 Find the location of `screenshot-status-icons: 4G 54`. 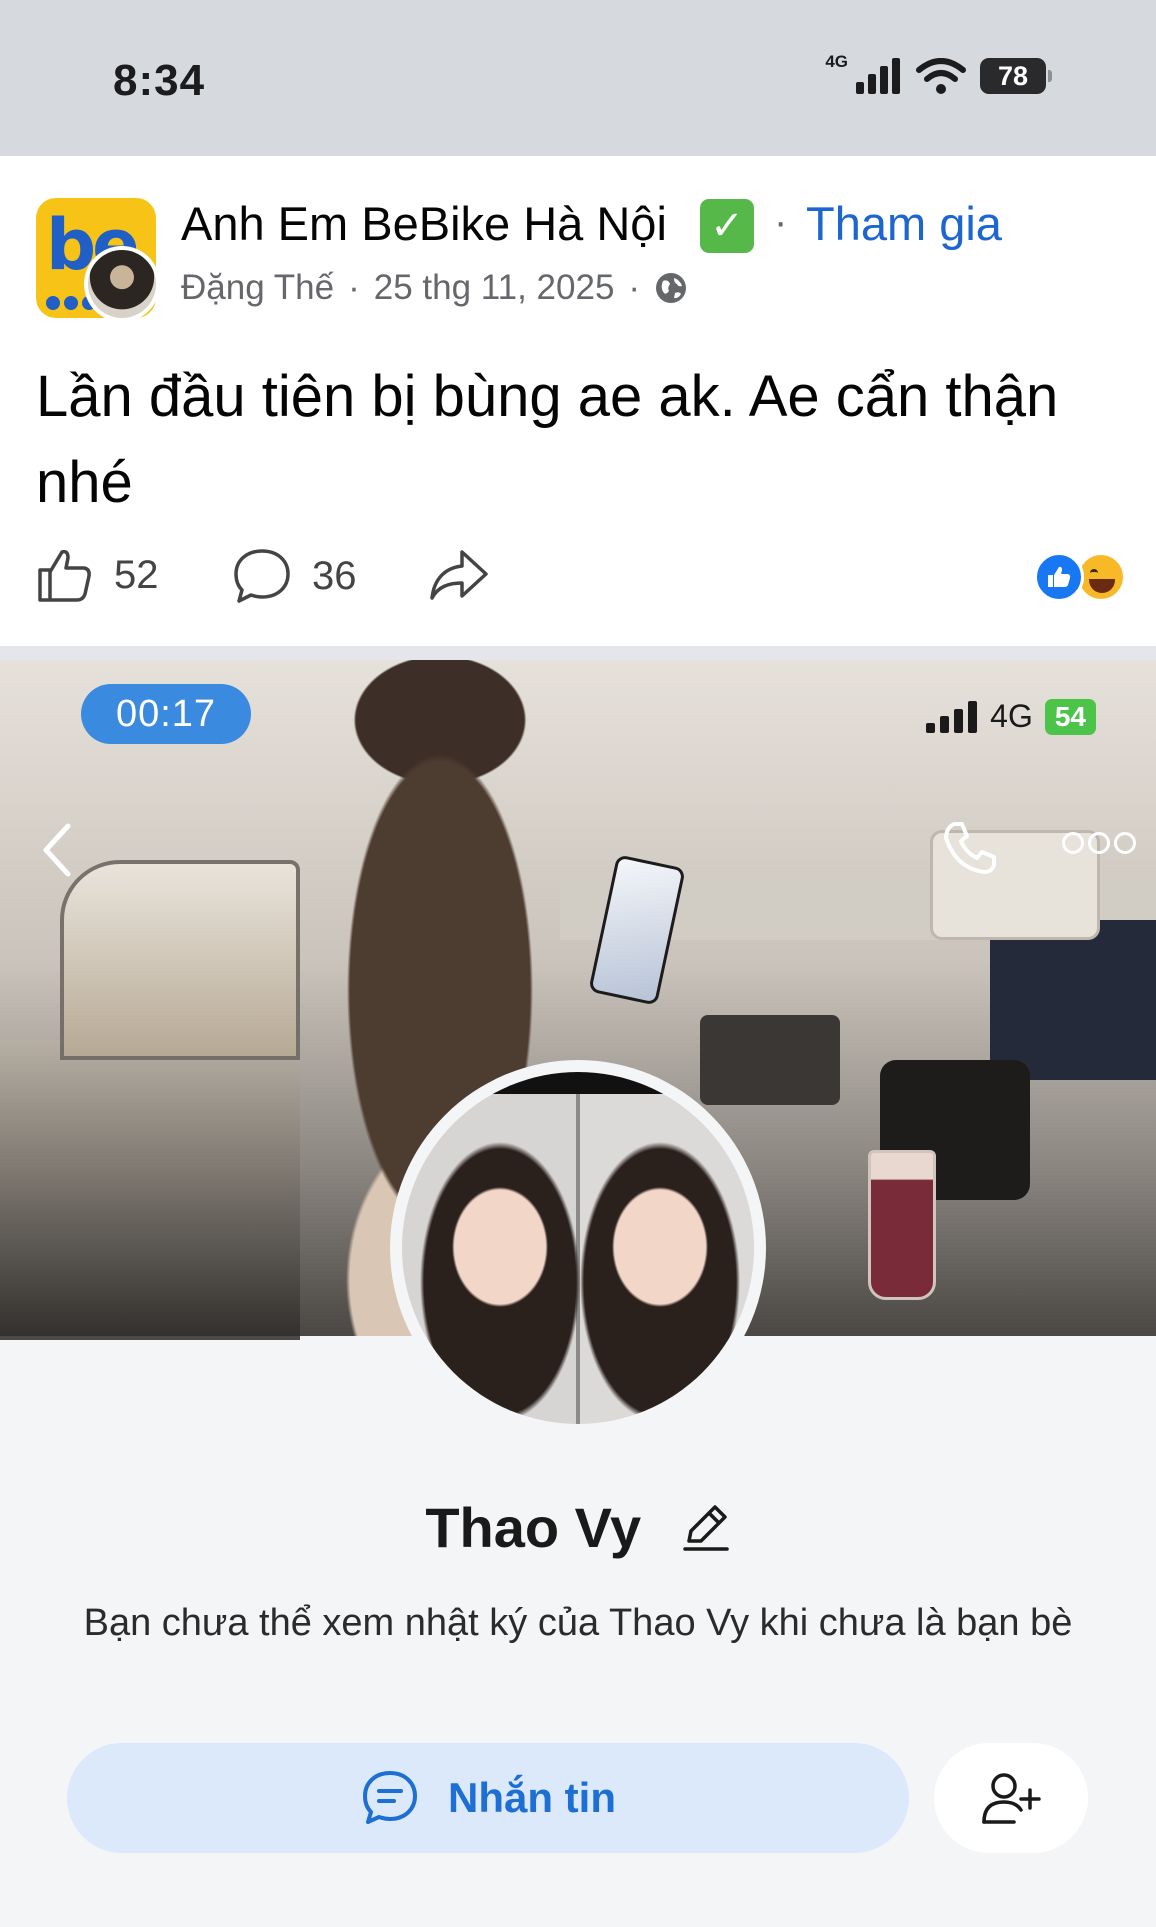

screenshot-status-icons: 4G 54 is located at coordinates (1011, 716).